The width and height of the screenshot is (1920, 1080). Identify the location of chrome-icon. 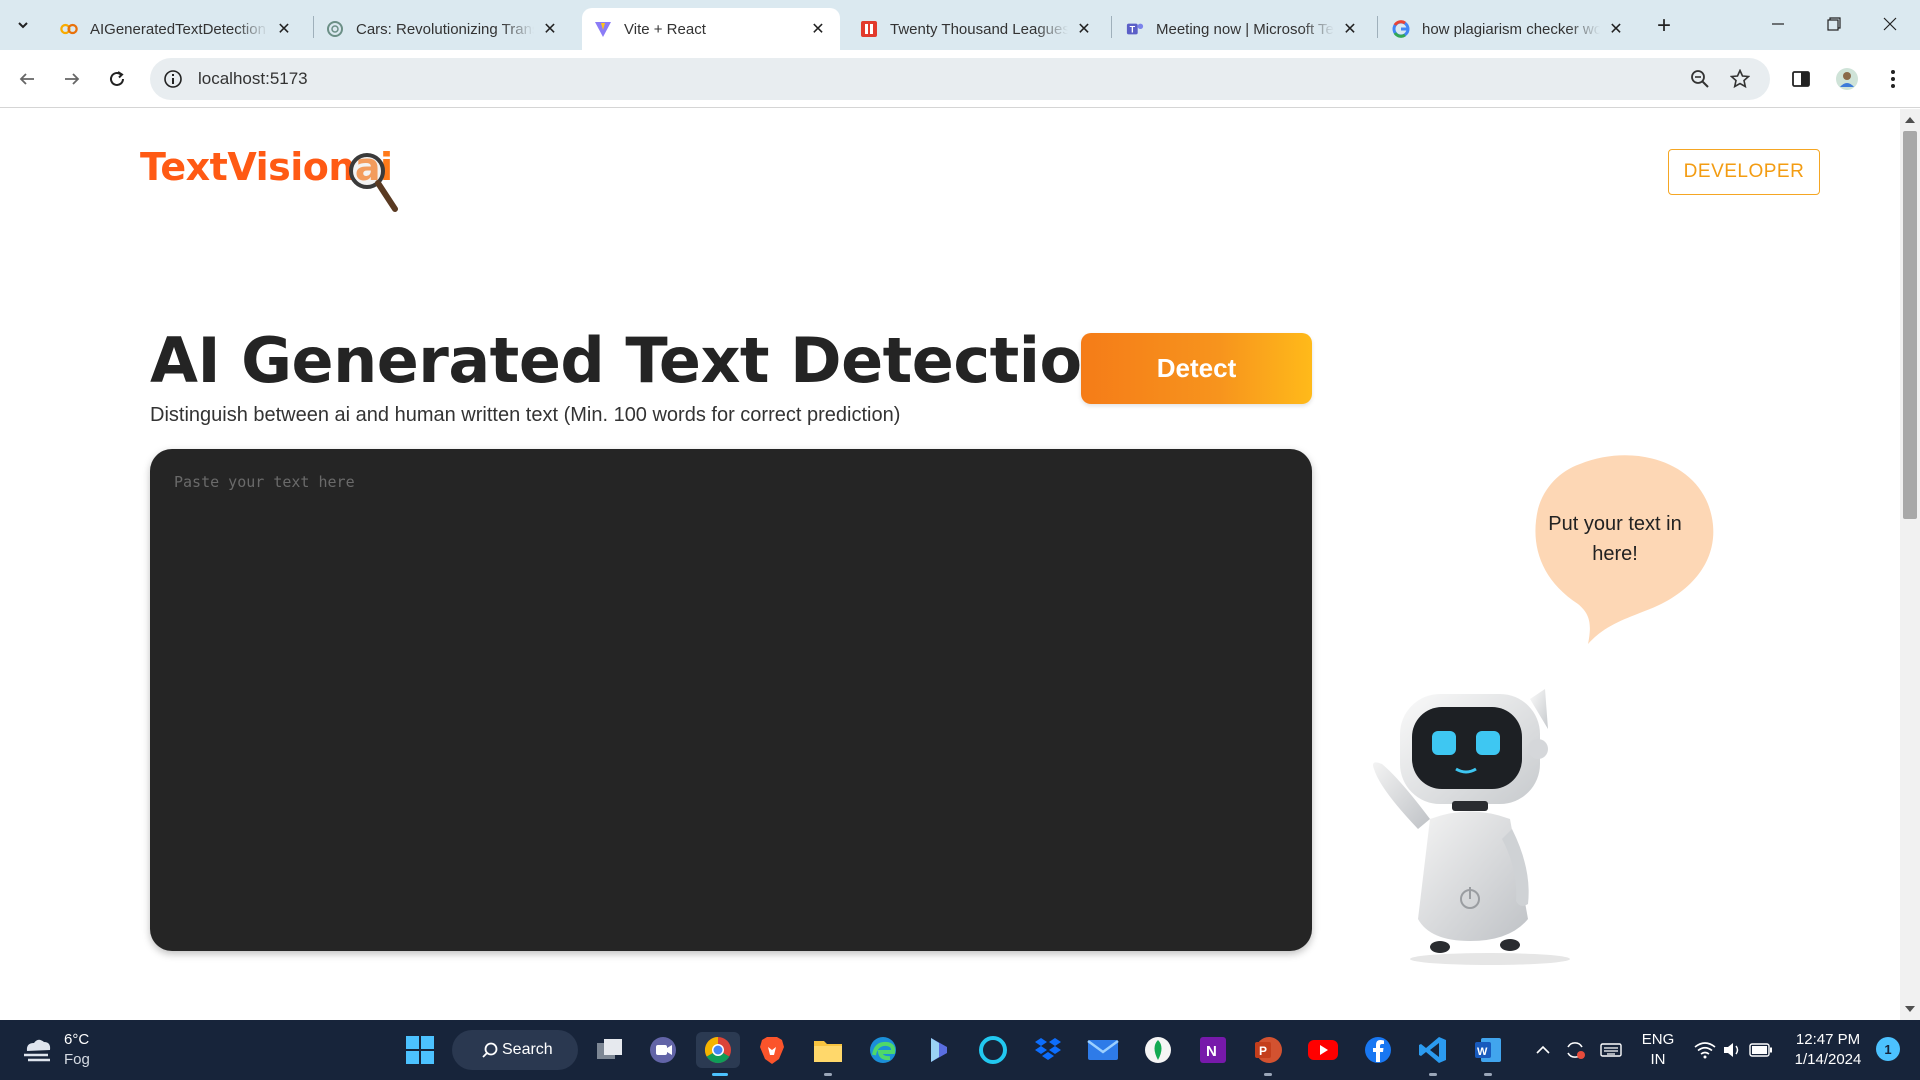
(717, 1050).